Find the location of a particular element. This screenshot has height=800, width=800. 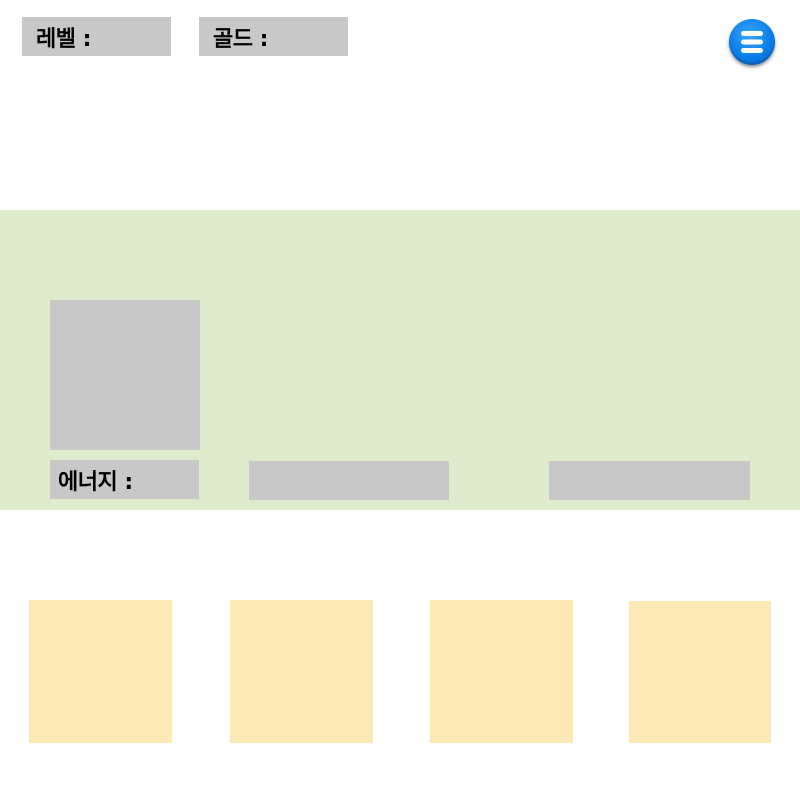

character-portrait is located at coordinates (125, 375).